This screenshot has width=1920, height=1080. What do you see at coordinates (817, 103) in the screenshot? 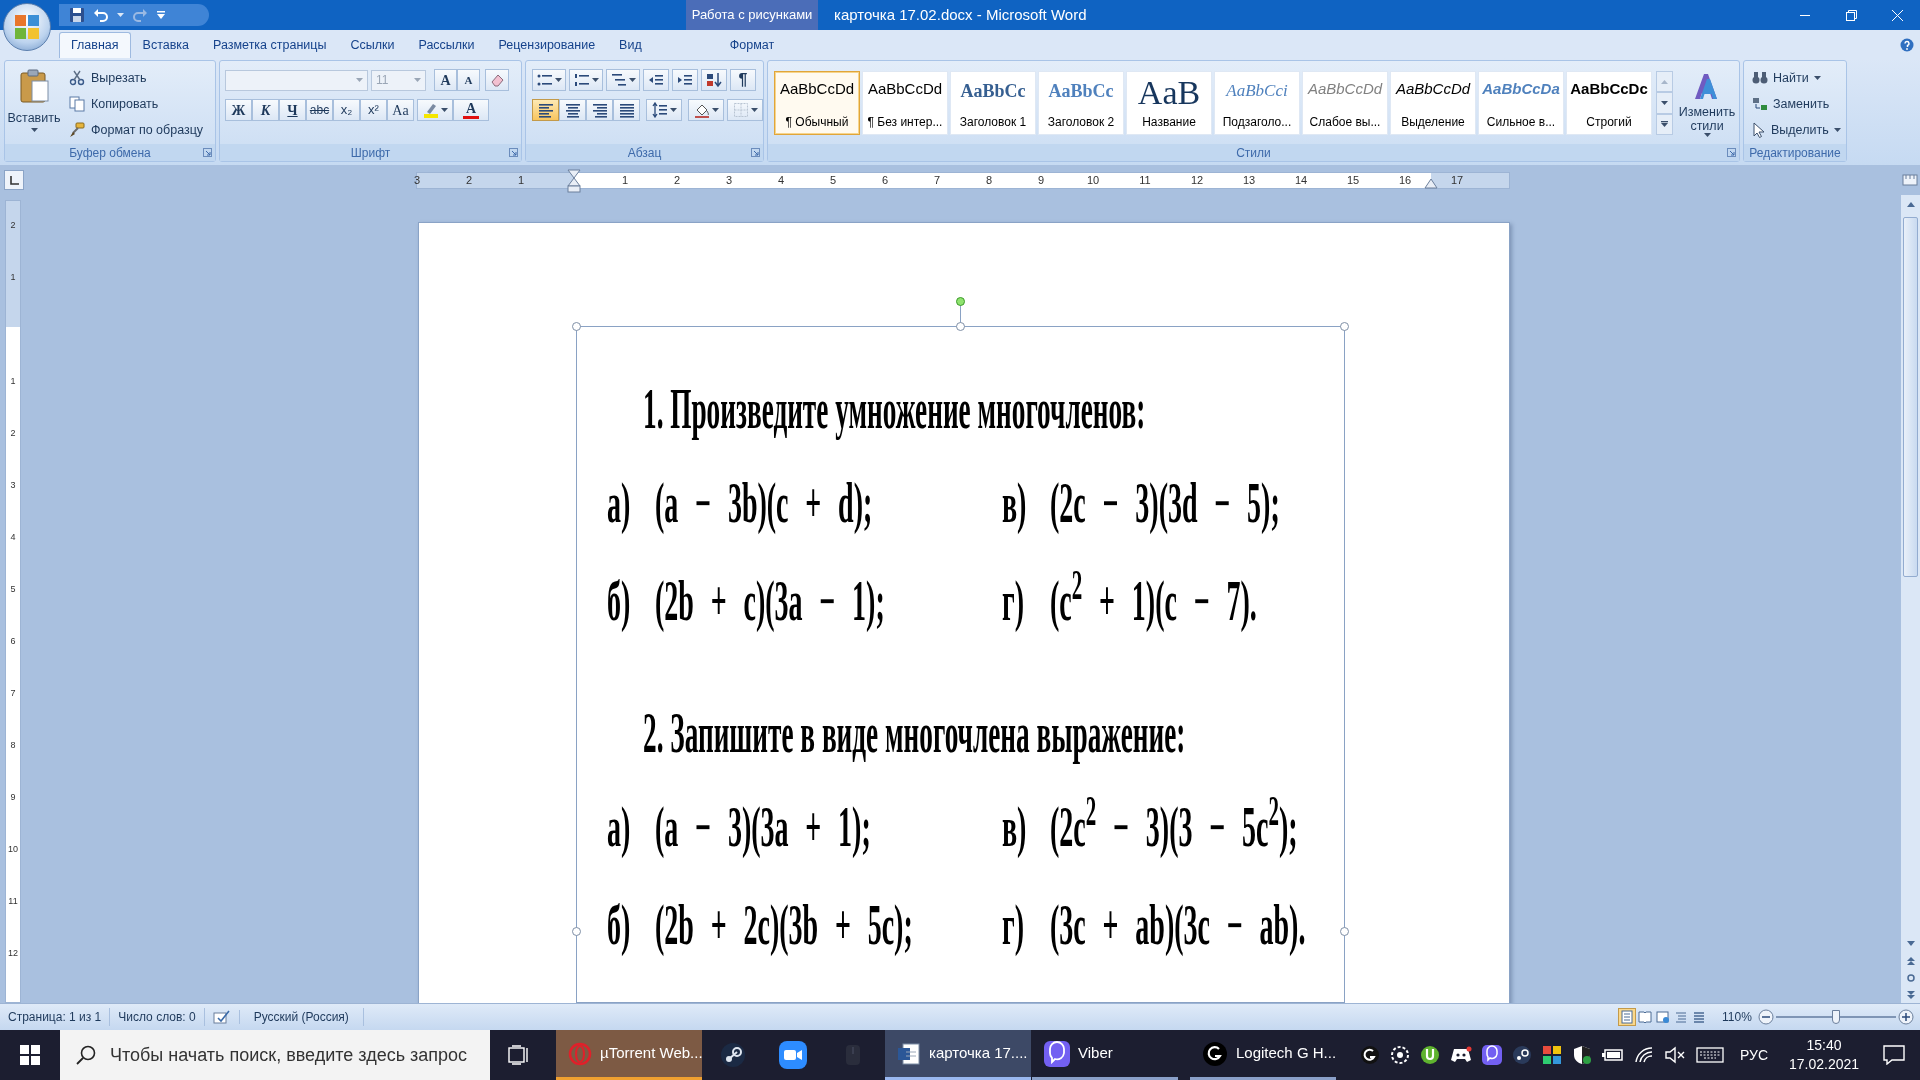
I see `style-preset: AaBbCcDd ¶ Обычный` at bounding box center [817, 103].